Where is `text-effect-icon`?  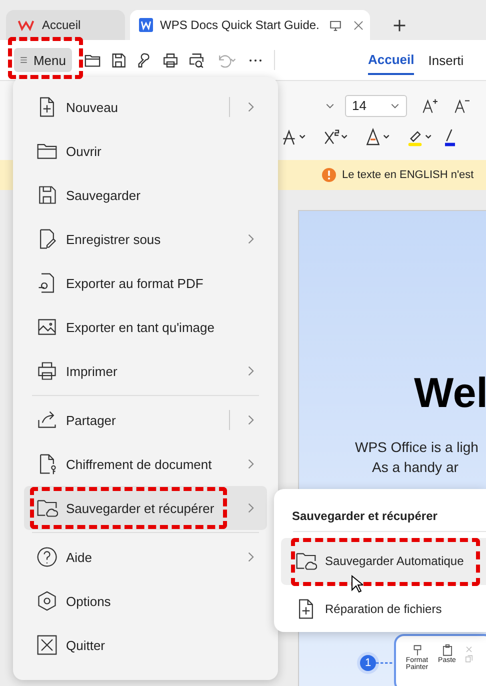
text-effect-icon is located at coordinates (378, 136).